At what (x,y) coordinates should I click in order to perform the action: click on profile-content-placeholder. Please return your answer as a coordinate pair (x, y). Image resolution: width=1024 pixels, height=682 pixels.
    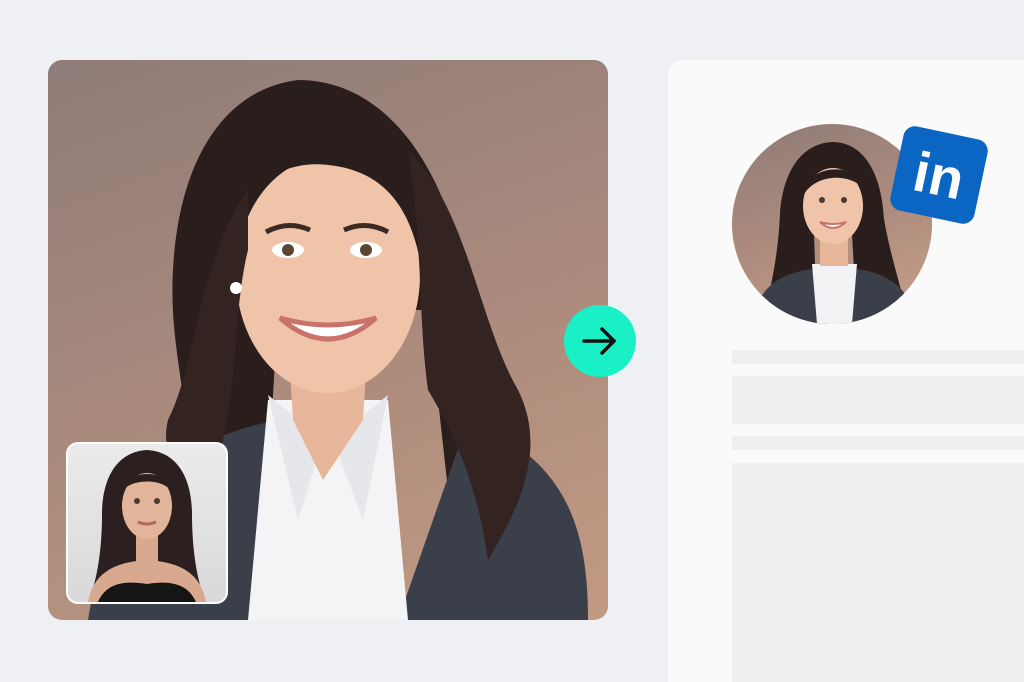
    Looking at the image, I should click on (878, 572).